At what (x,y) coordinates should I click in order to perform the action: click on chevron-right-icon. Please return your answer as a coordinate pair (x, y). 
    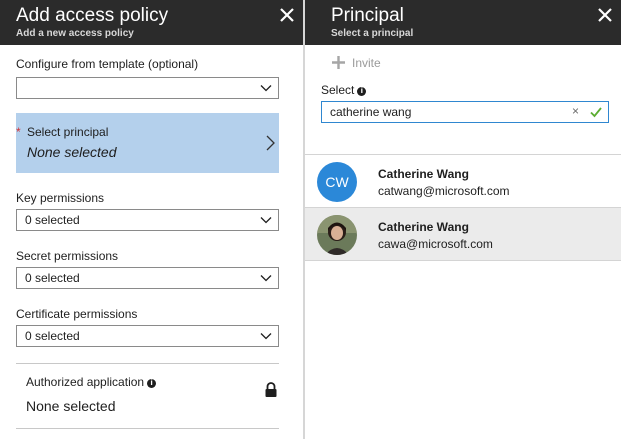
    Looking at the image, I should click on (270, 143).